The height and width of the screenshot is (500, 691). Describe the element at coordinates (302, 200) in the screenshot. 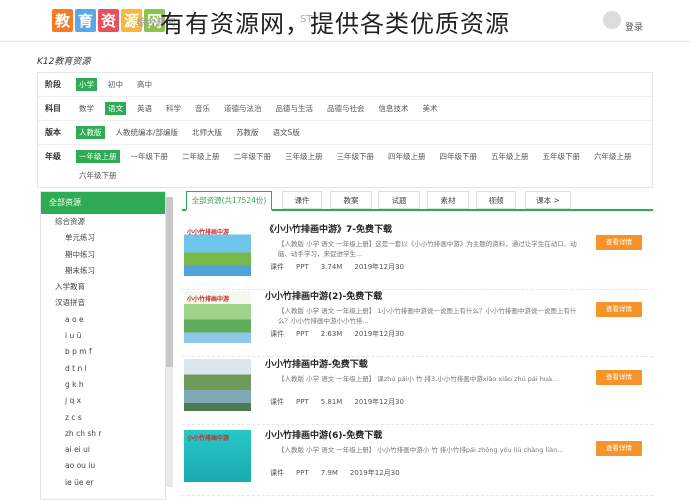

I see `tab: 课件` at that location.